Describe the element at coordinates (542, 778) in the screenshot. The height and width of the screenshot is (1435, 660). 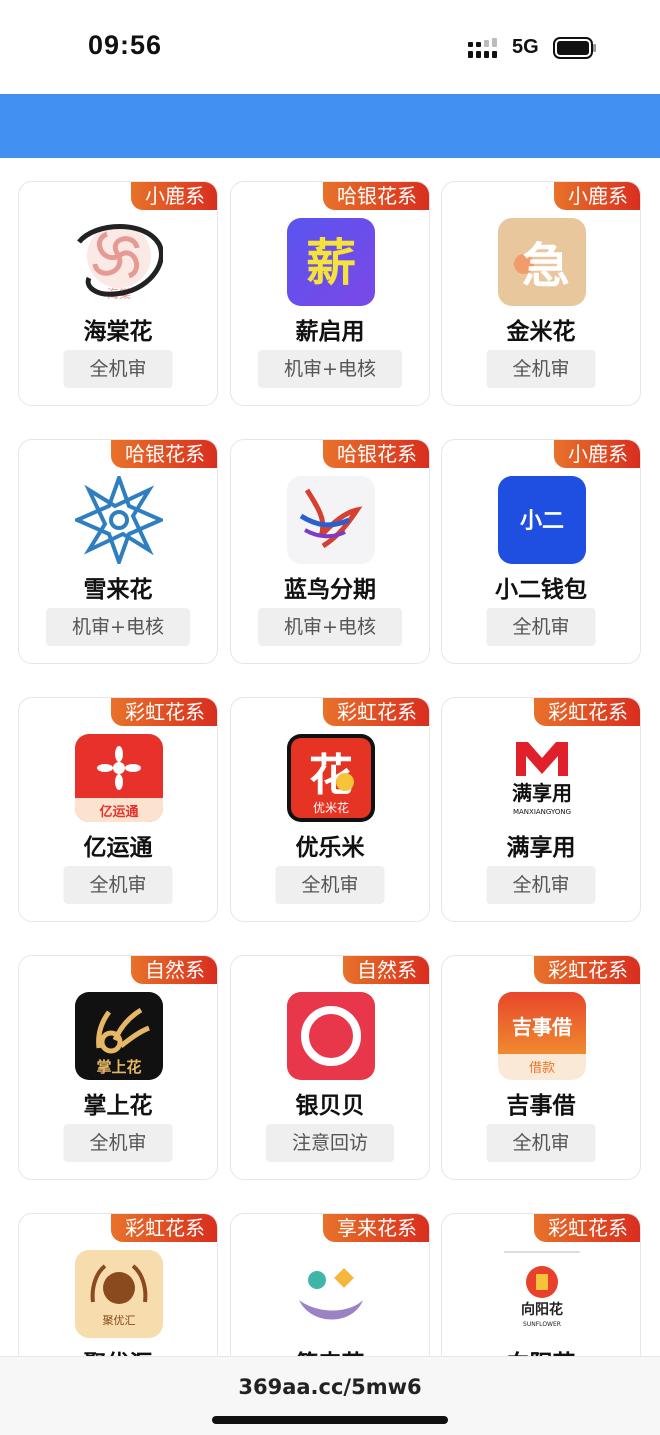
I see `manxiangyong-logo-icon: 满享用 MANXIANGYONG` at that location.